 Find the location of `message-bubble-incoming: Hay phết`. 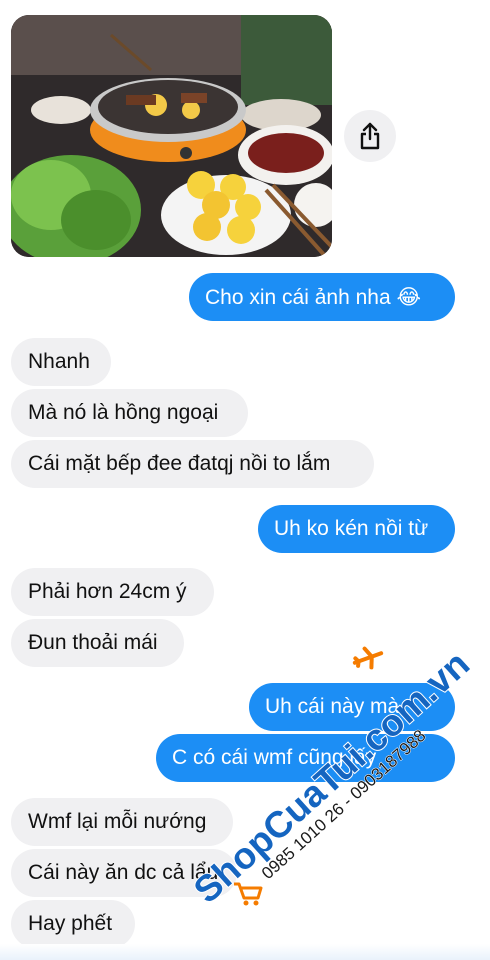

message-bubble-incoming: Hay phết is located at coordinates (73, 924).